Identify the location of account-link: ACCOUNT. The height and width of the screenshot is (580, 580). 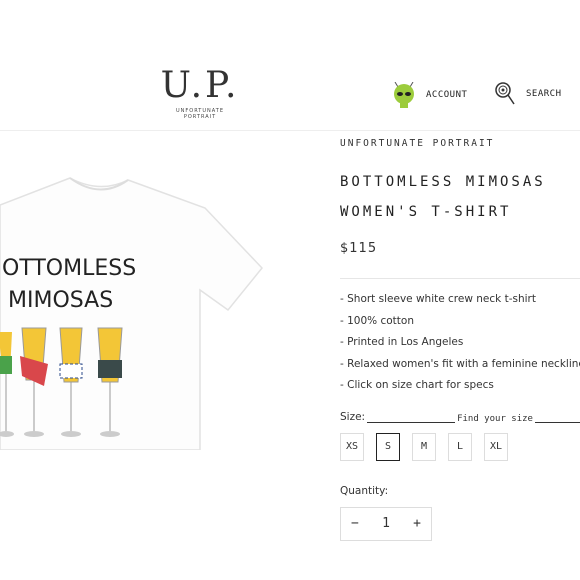
(429, 95).